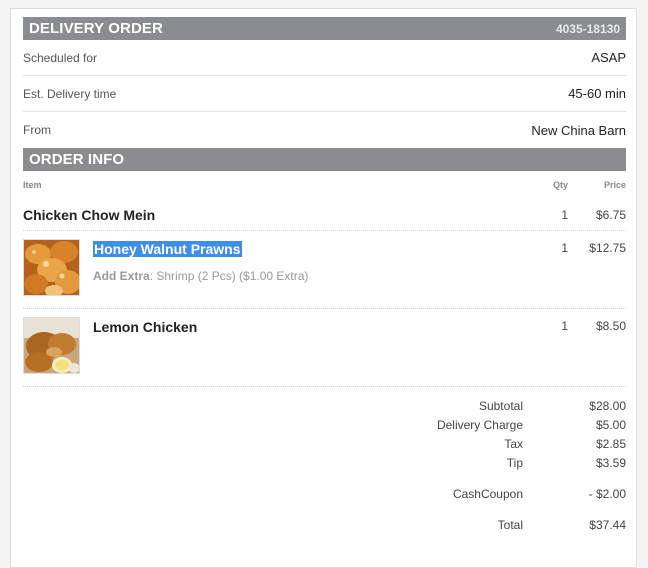 Image resolution: width=648 pixels, height=568 pixels. Describe the element at coordinates (89, 214) in the screenshot. I see `item-name: Chicken Chow Mein` at that location.